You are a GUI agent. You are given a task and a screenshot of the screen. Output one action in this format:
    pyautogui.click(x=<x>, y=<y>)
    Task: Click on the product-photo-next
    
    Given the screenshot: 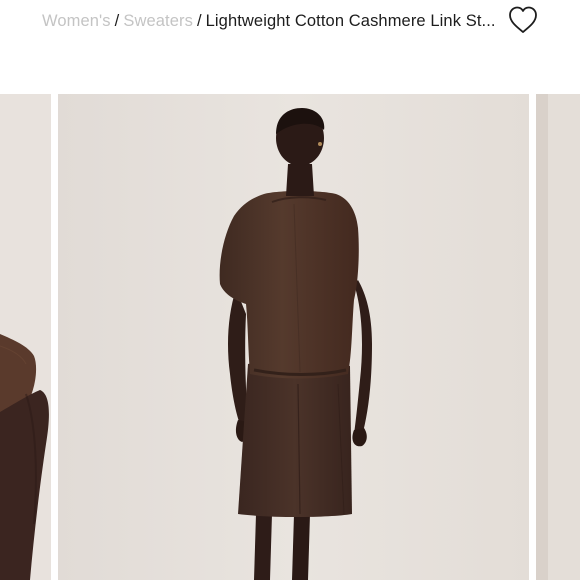 What is the action you would take?
    pyautogui.click(x=558, y=337)
    